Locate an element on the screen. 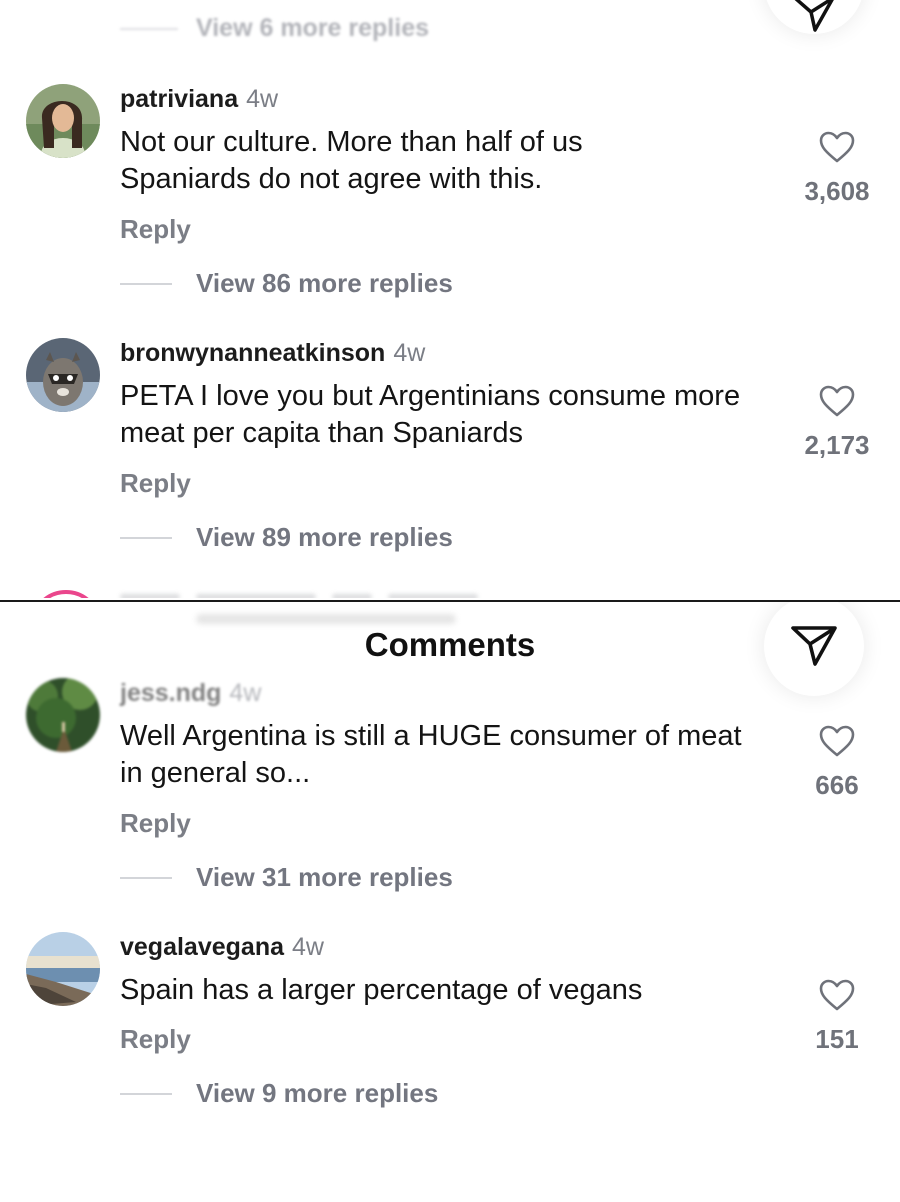 The width and height of the screenshot is (900, 1202). comment-text: Spain has a larger percentage of vegans is located at coordinates (381, 990).